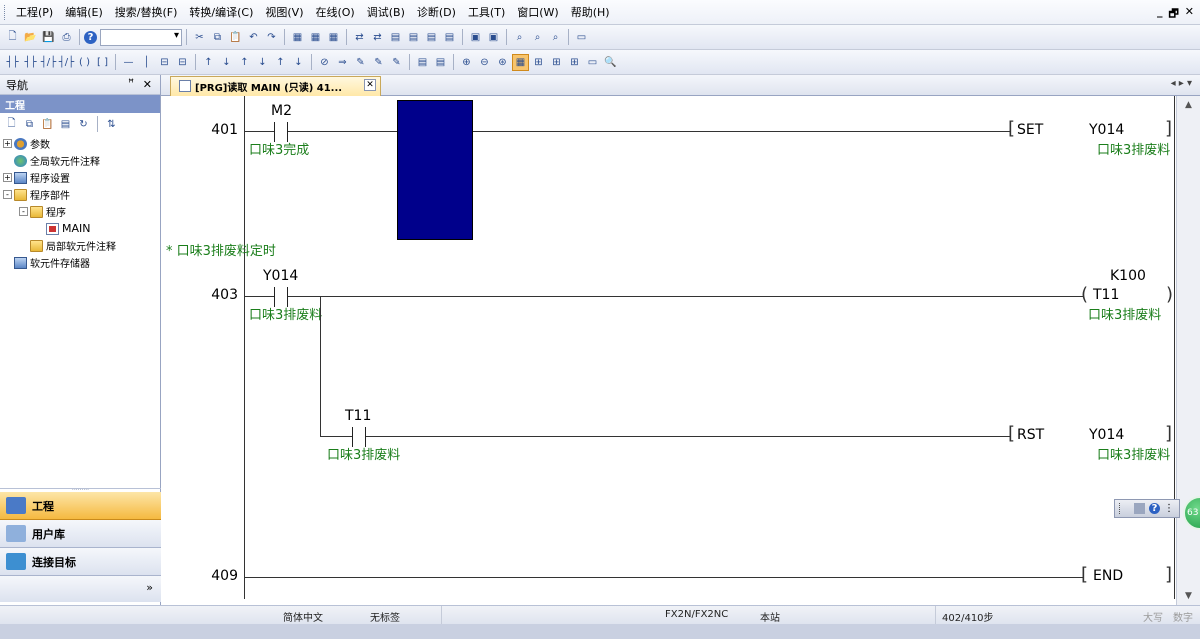 The height and width of the screenshot is (639, 1200). Describe the element at coordinates (502, 62) in the screenshot. I see `ladder-monitor-icon: ⊛` at that location.